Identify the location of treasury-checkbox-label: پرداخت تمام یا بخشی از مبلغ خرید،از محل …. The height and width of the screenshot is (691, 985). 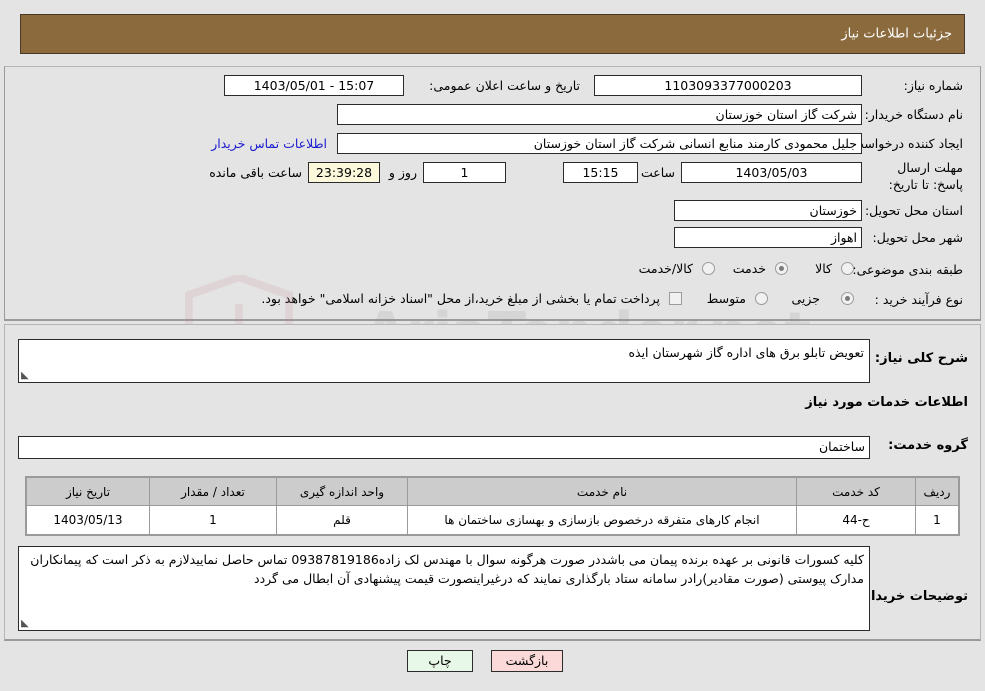
(460, 298).